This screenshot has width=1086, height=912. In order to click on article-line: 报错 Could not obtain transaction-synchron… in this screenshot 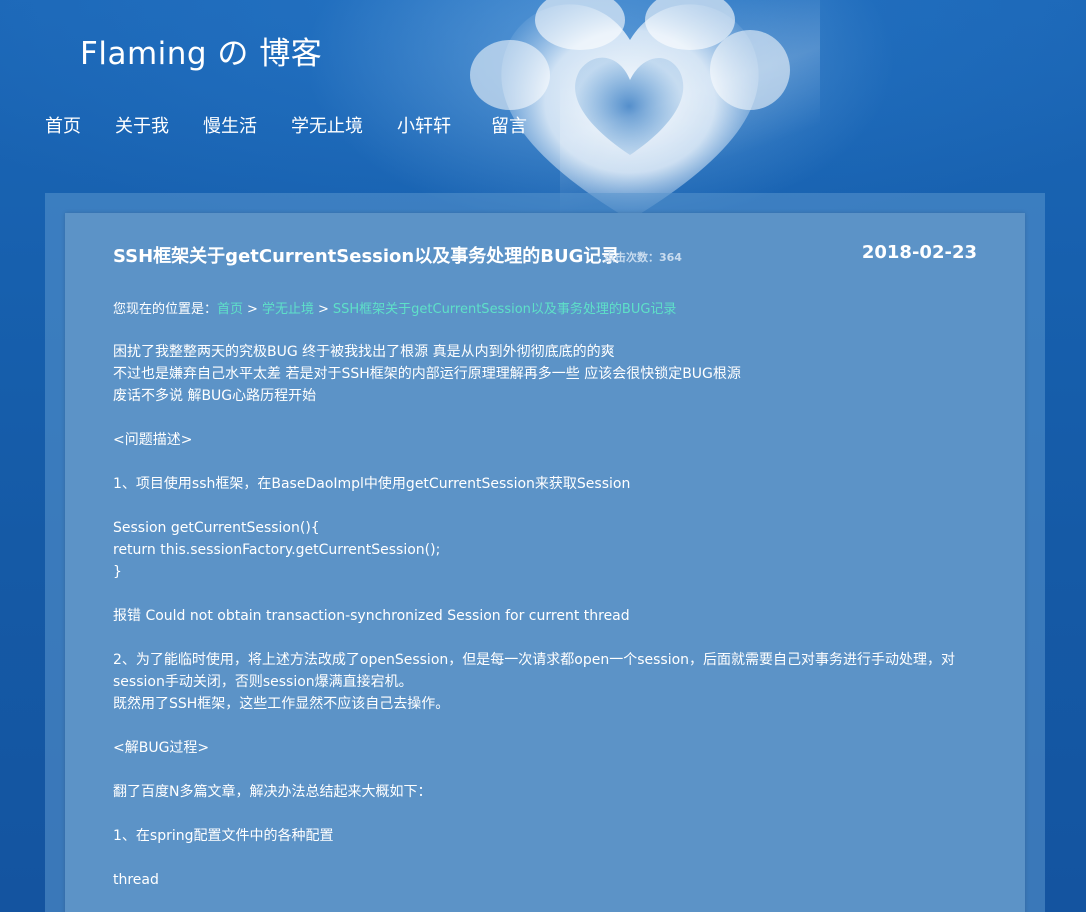, I will do `click(371, 616)`.